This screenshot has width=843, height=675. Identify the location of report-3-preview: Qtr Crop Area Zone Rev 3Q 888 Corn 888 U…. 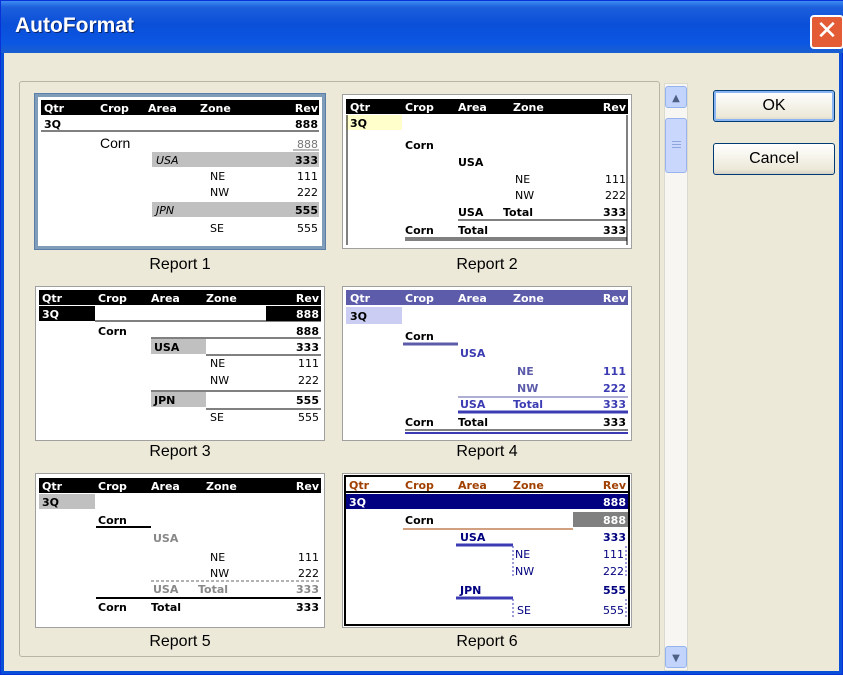
(180, 363).